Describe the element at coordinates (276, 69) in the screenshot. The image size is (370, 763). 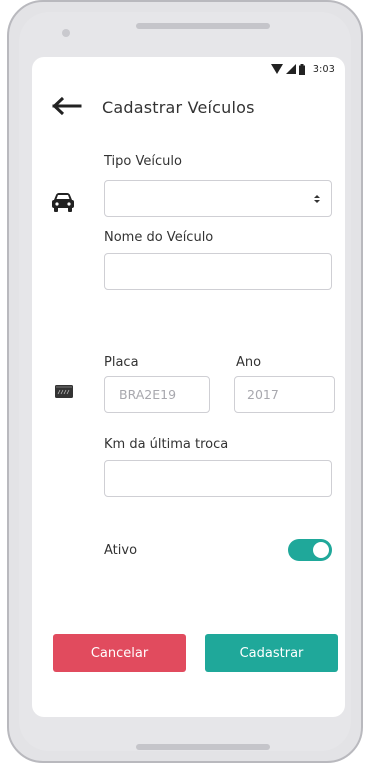
I see `wifi-icon` at that location.